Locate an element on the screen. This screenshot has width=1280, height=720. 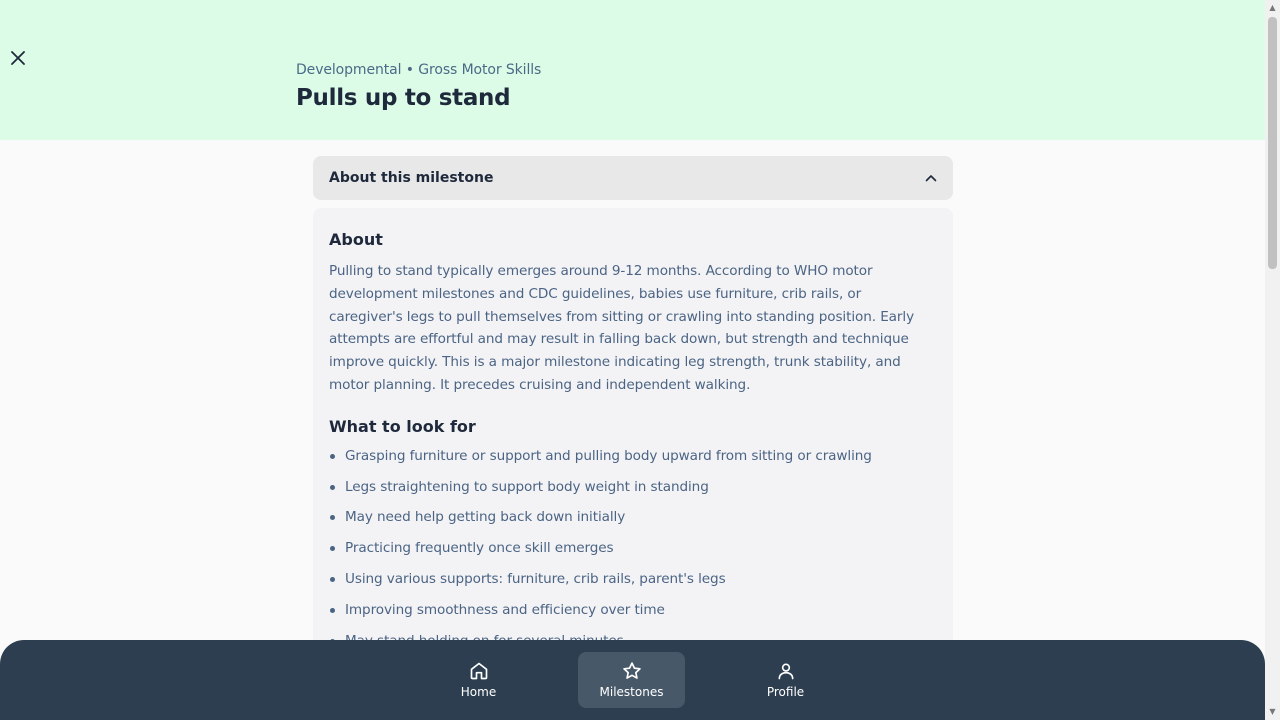
about-accordion-toggle: About this milestone is located at coordinates (633, 178).